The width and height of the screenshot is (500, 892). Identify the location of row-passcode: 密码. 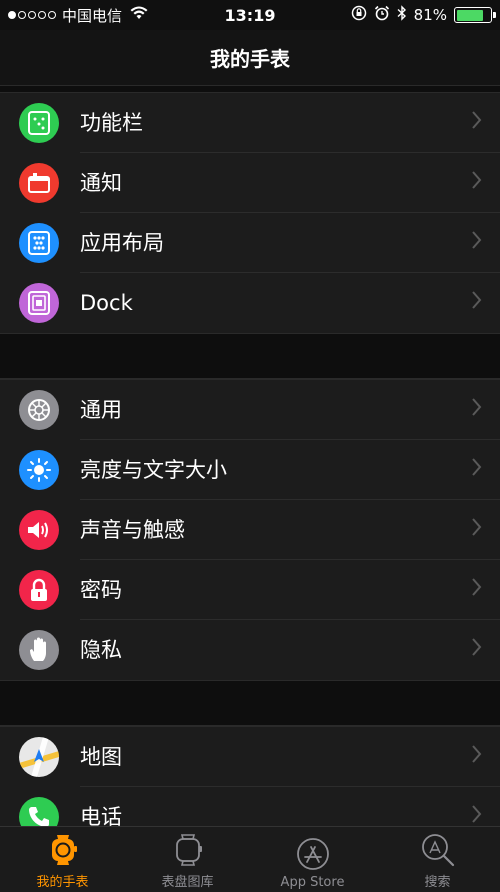
(250, 590).